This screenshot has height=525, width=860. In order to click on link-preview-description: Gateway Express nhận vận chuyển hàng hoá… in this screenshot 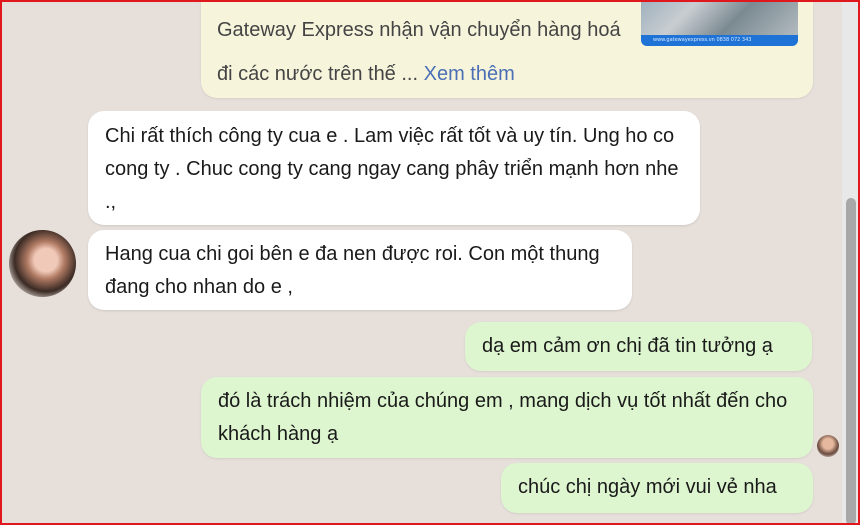, I will do `click(419, 52)`.